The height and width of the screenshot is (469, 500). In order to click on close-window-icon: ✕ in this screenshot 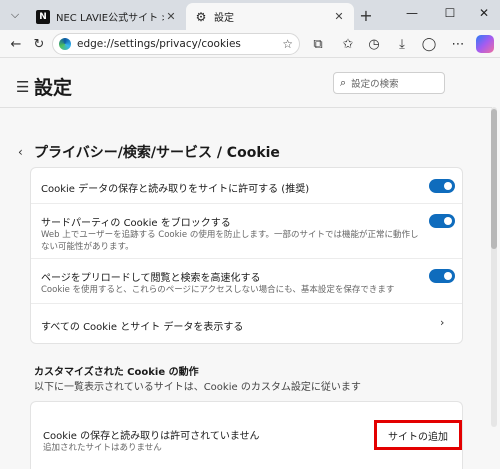, I will do `click(484, 13)`.